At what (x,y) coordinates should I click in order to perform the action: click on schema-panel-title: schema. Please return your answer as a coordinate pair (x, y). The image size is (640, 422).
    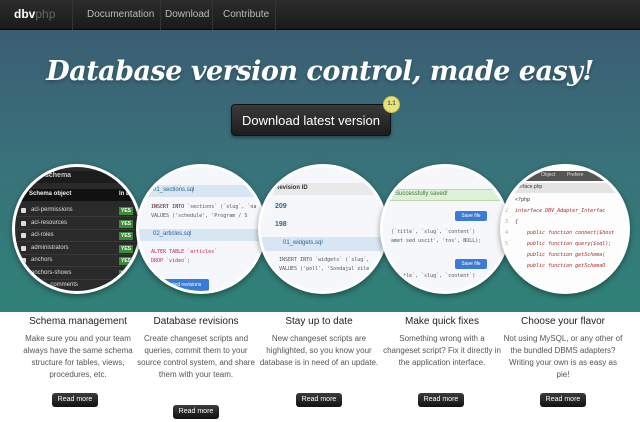
    Looking at the image, I should click on (58, 175).